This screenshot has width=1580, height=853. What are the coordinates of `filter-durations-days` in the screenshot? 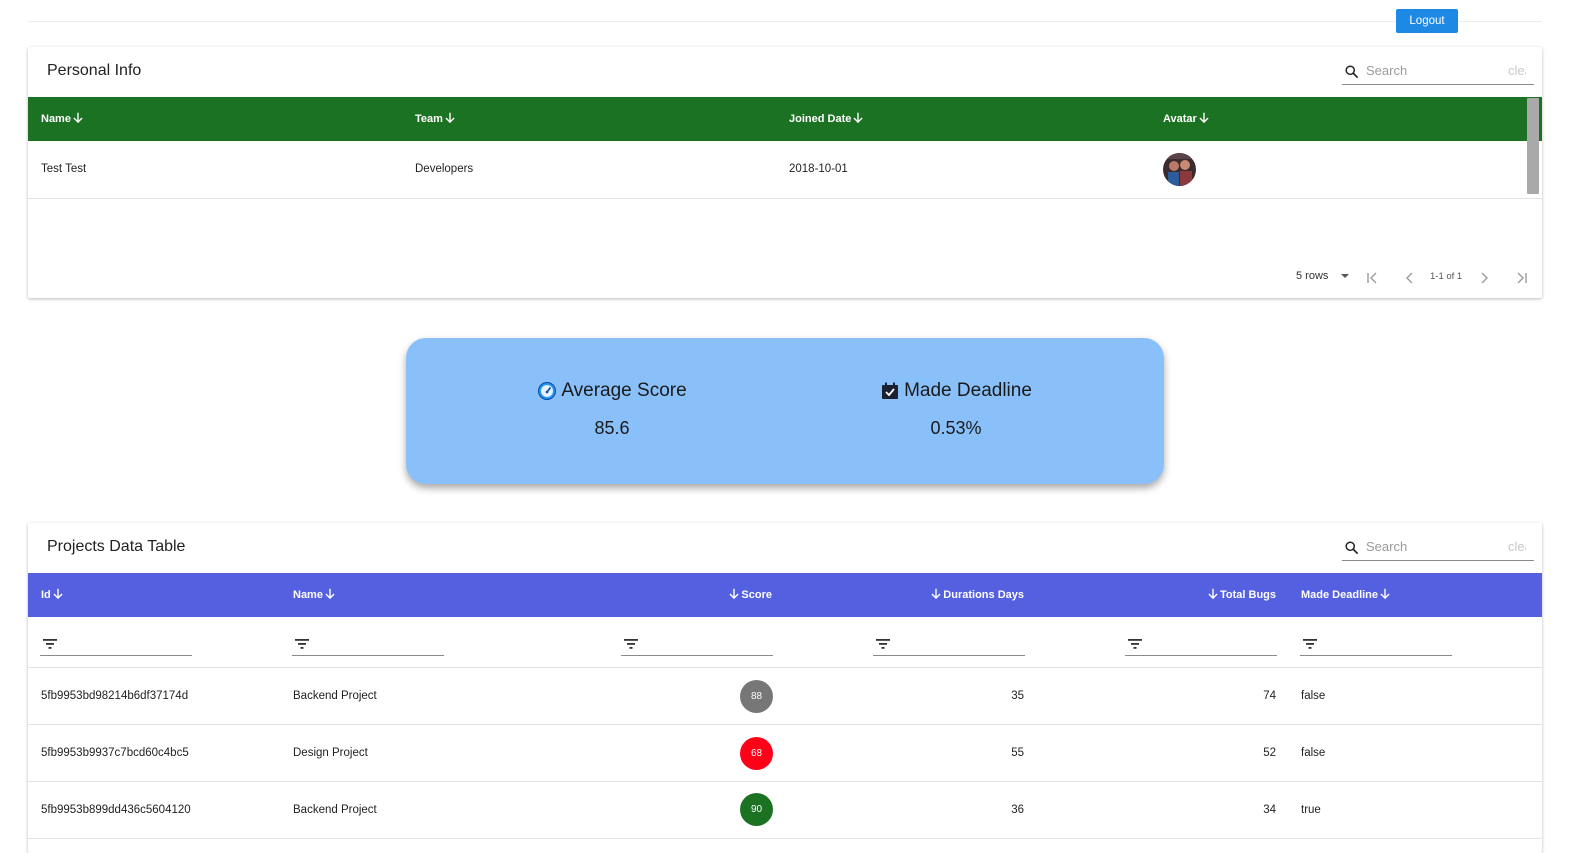 It's located at (949, 644).